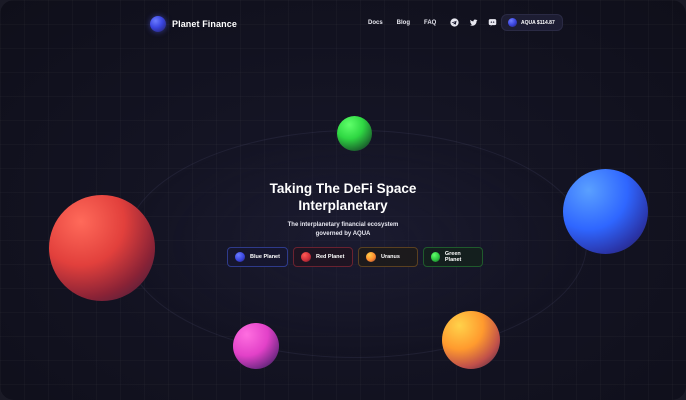 The width and height of the screenshot is (686, 400). I want to click on blue-planet-button: Blue Planet, so click(257, 257).